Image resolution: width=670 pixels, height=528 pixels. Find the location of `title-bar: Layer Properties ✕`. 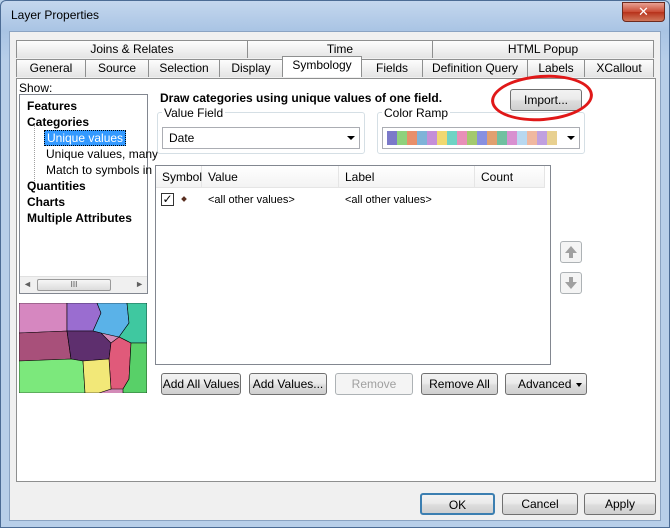

title-bar: Layer Properties ✕ is located at coordinates (335, 16).